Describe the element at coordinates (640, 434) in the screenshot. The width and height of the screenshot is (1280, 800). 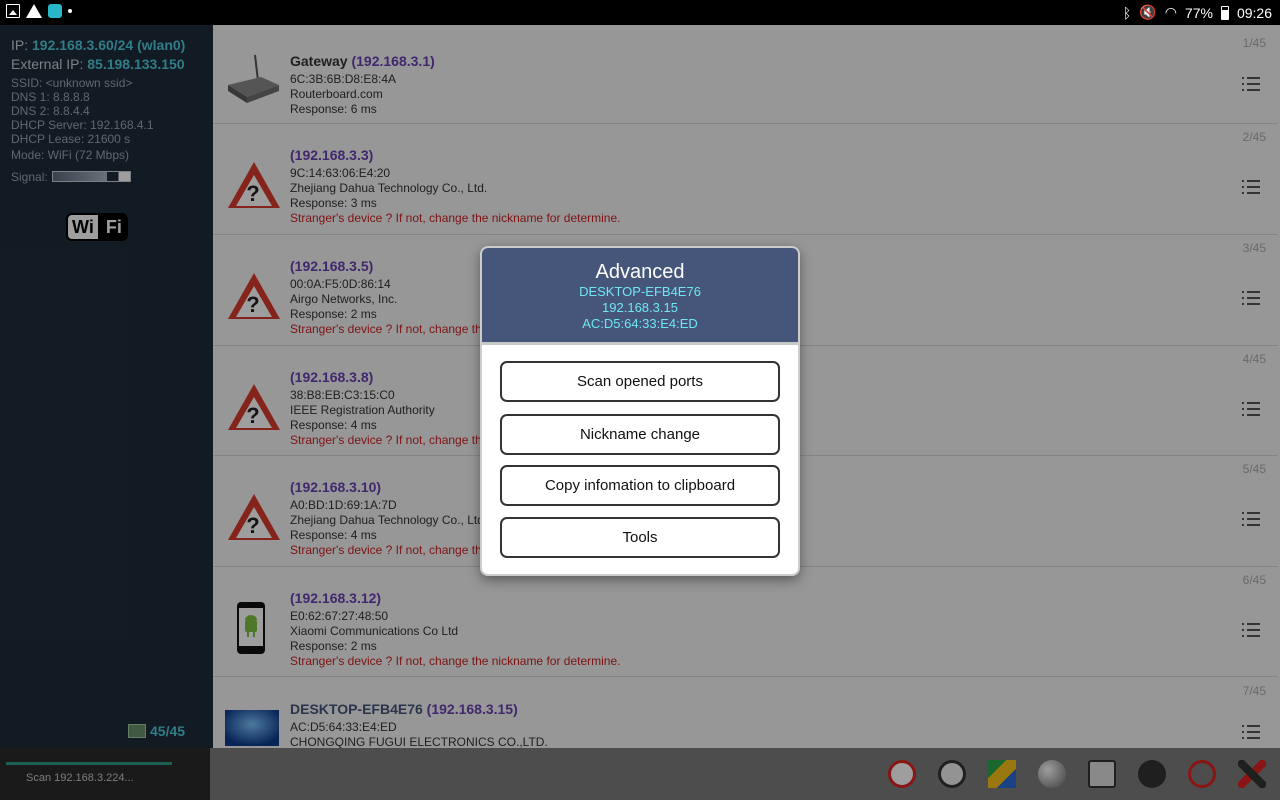
I see `nickname-change-button: Nickname change` at that location.